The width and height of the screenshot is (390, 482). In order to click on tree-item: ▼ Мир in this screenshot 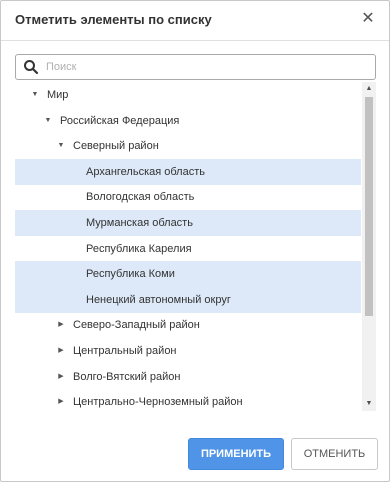, I will do `click(188, 95)`.